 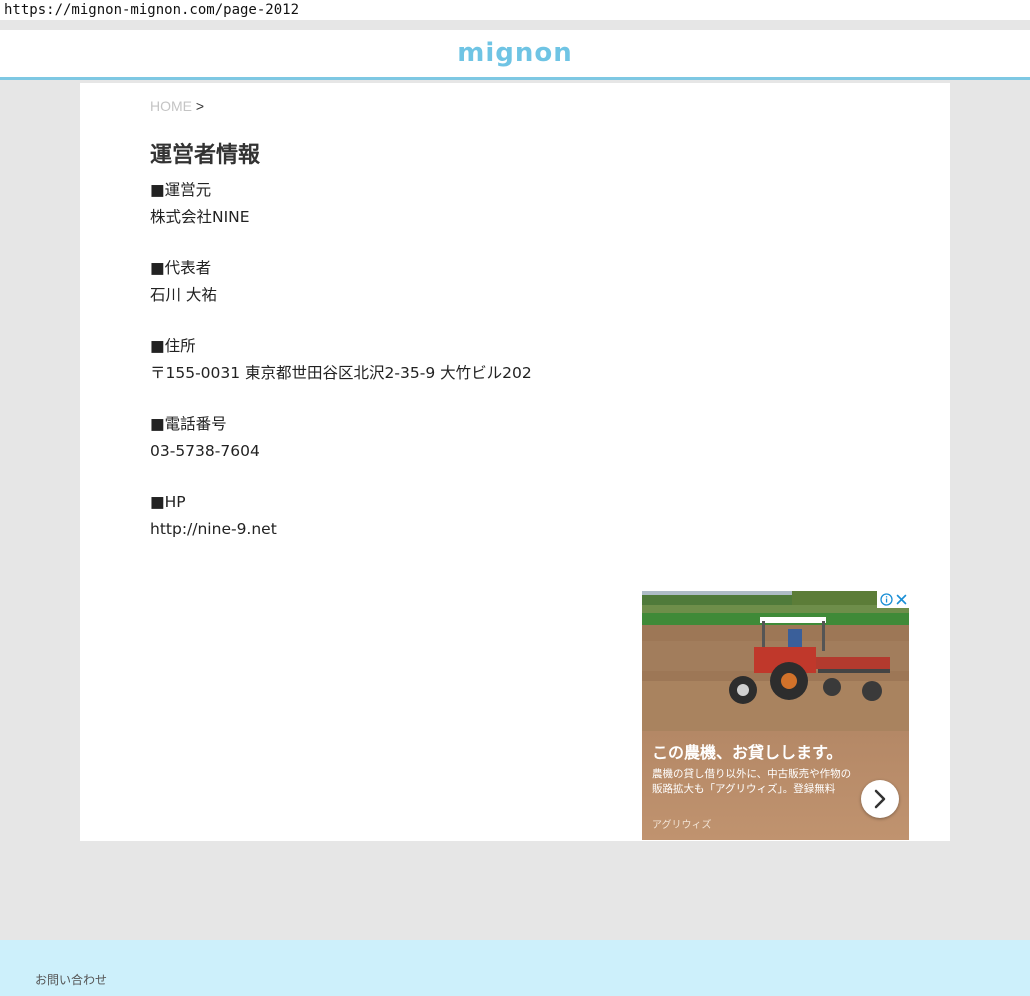 I want to click on info-icon, so click(x=886, y=599).